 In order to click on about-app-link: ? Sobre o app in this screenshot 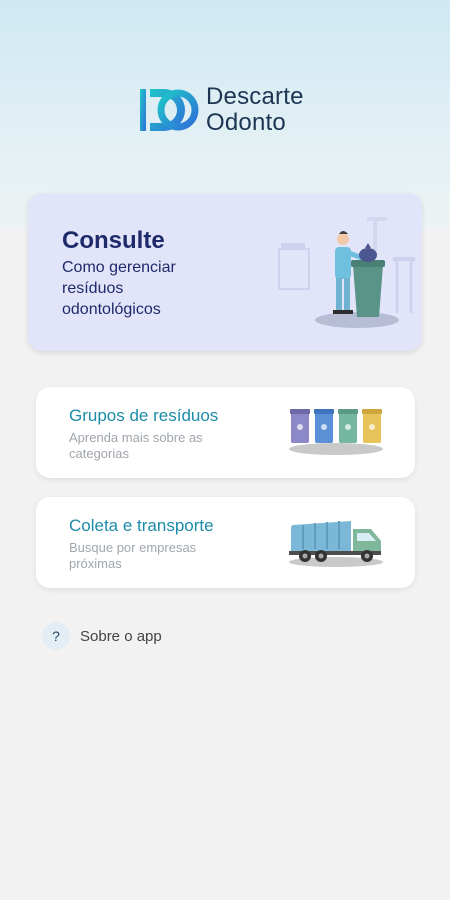, I will do `click(102, 636)`.